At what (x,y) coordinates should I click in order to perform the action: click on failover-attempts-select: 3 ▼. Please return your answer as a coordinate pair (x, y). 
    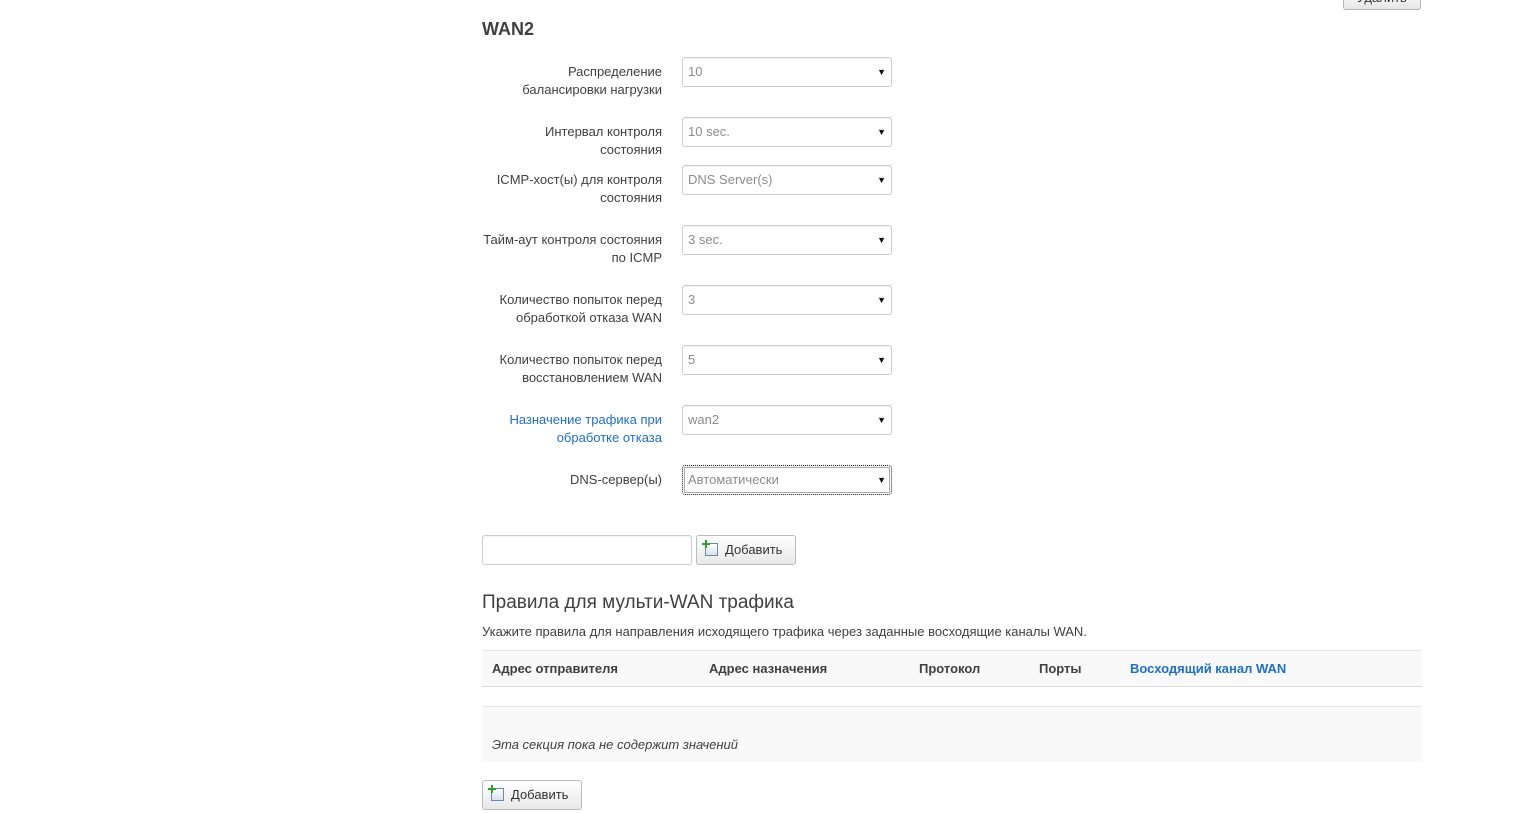
    Looking at the image, I should click on (787, 300).